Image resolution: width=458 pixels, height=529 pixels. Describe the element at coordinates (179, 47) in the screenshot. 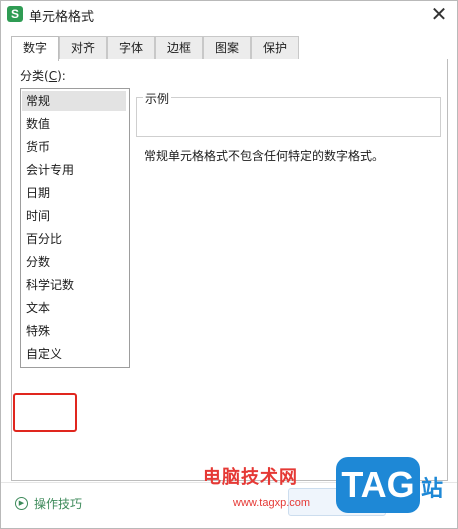

I see `tab-border: 边框` at that location.